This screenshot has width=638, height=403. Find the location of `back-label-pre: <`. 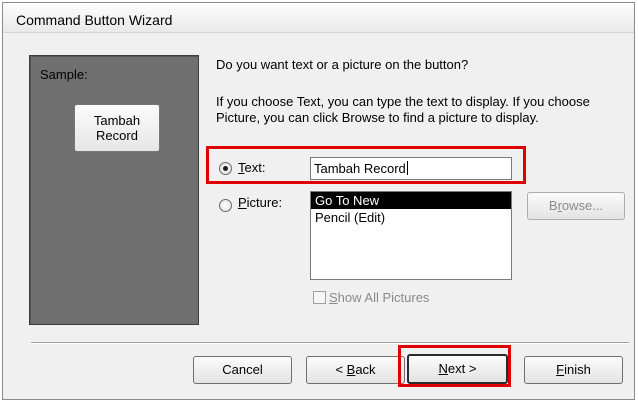

back-label-pre: < is located at coordinates (341, 369).